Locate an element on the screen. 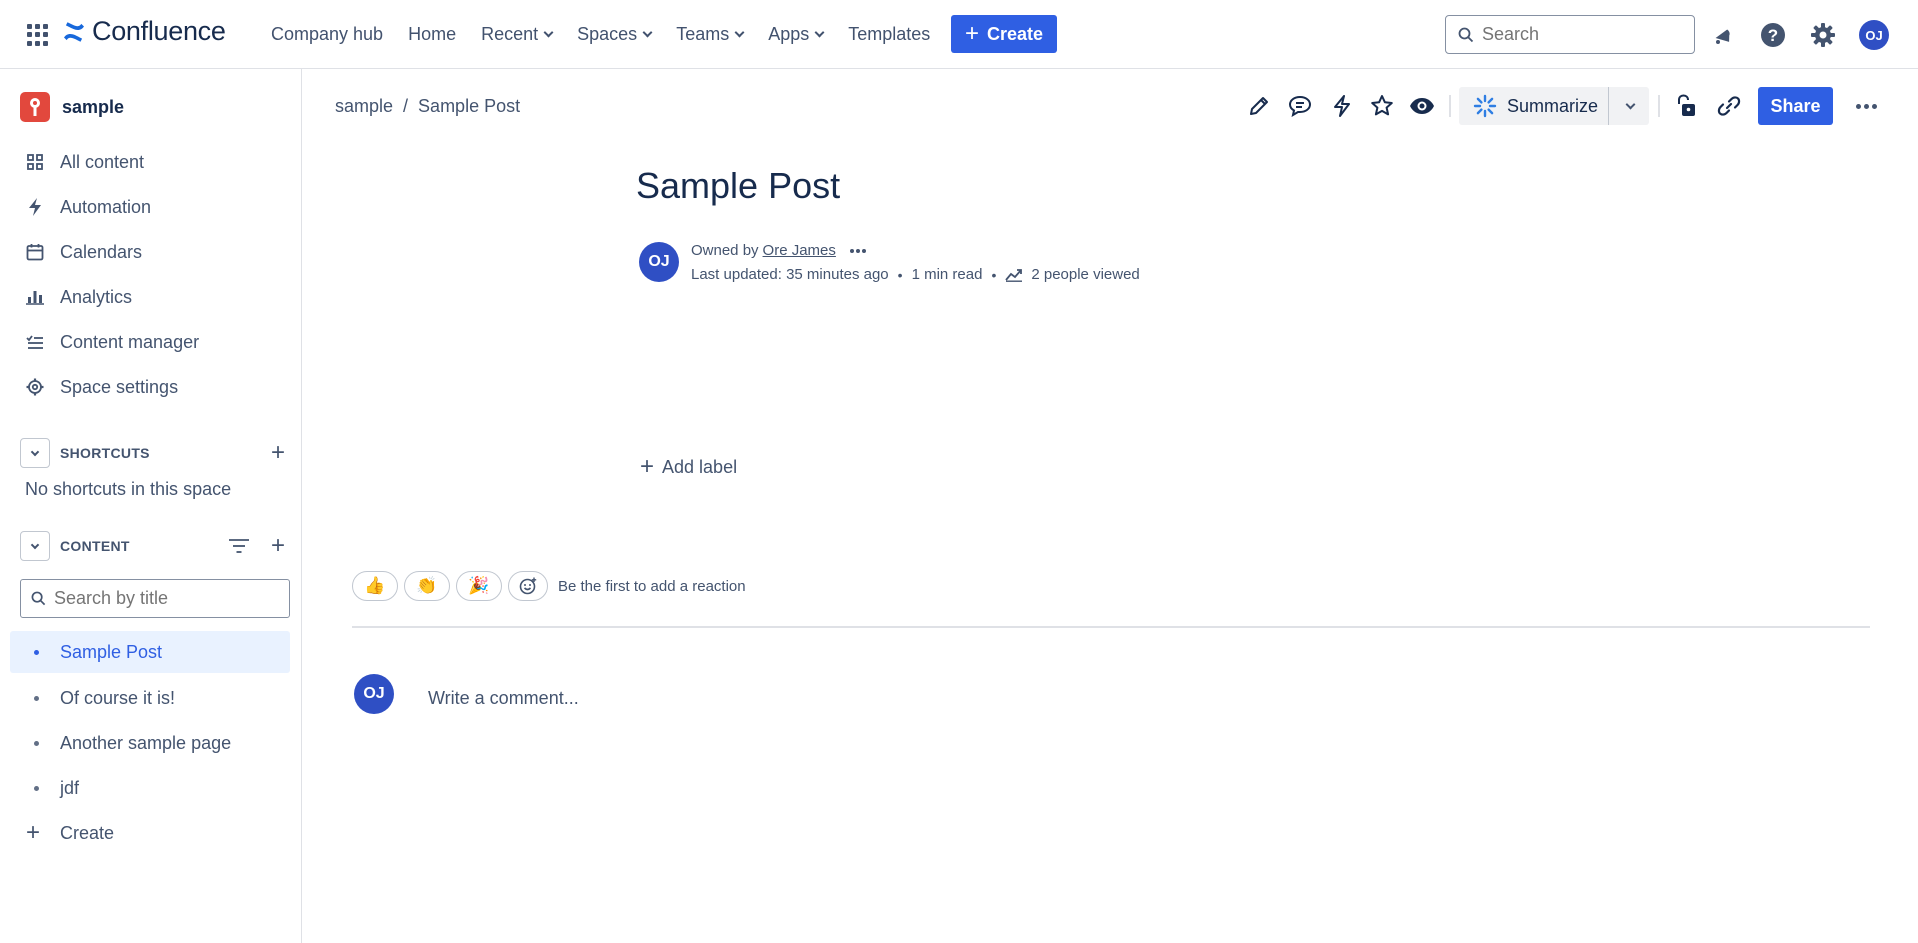  add-label-text: Add label is located at coordinates (700, 466).